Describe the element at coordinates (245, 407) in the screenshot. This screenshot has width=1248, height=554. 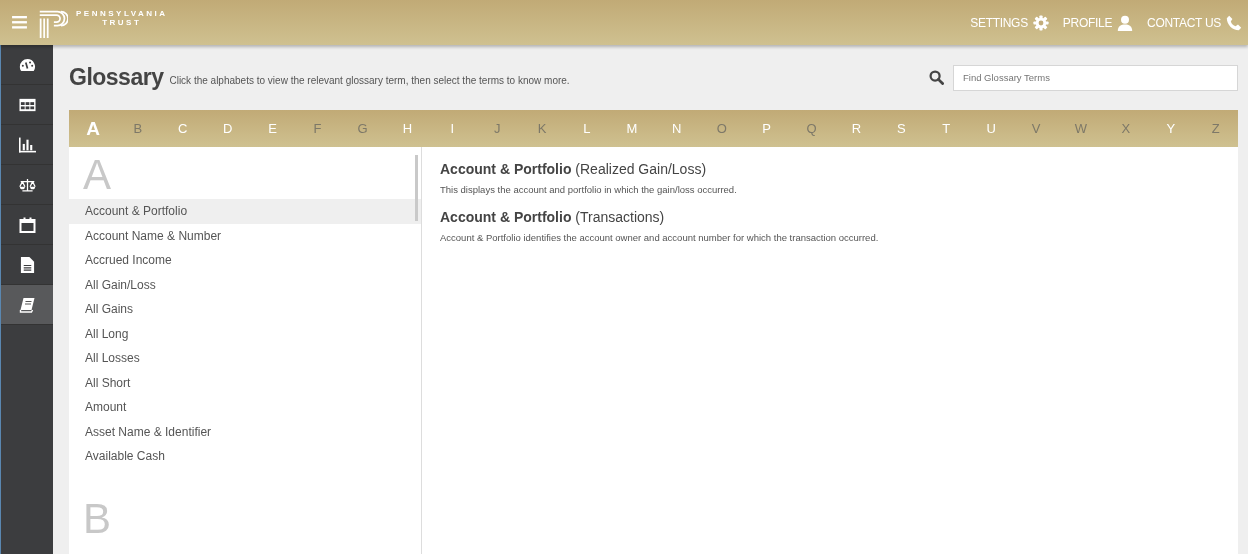
I see `term-item: Amount` at that location.